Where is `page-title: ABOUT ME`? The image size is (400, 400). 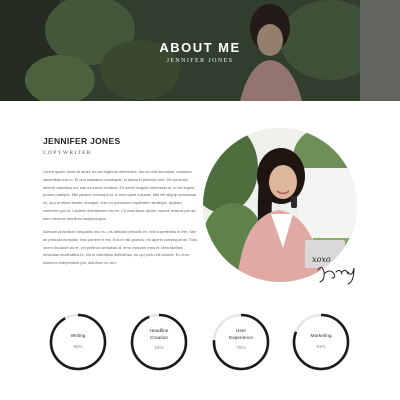 page-title: ABOUT ME is located at coordinates (200, 47).